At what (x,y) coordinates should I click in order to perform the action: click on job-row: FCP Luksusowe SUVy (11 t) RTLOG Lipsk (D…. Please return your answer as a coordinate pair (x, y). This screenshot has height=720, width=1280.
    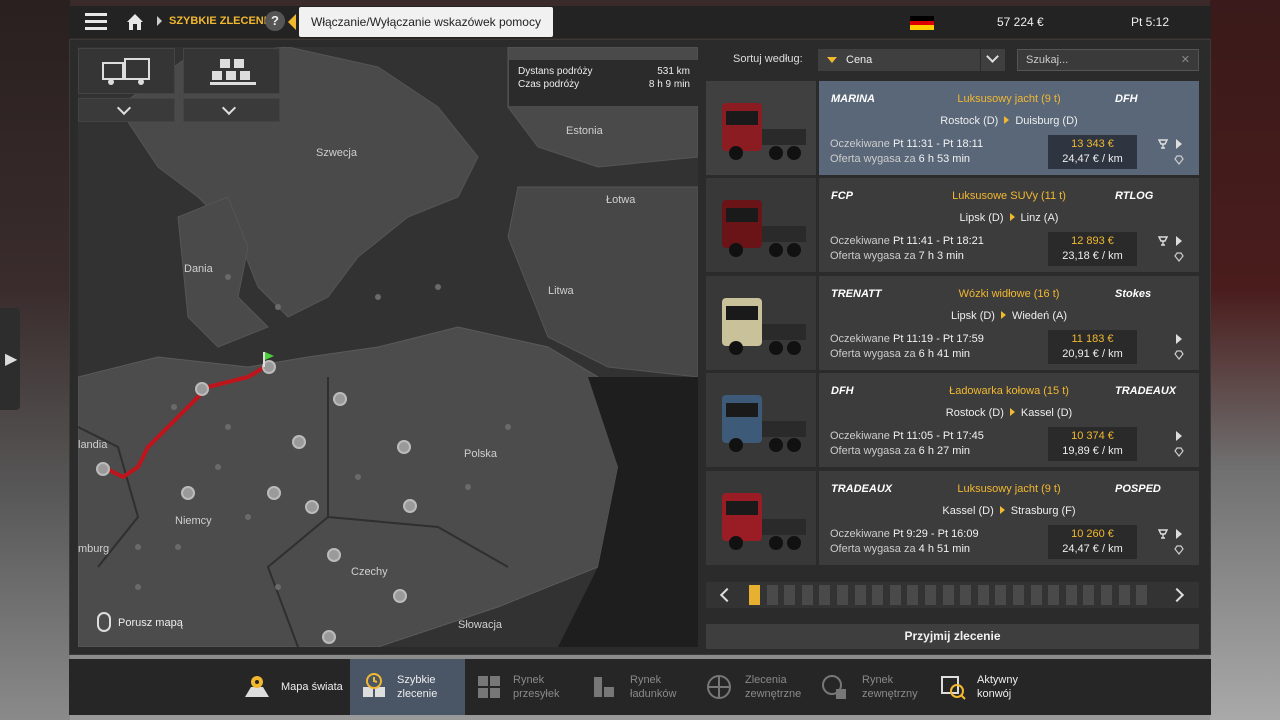
    Looking at the image, I should click on (952, 225).